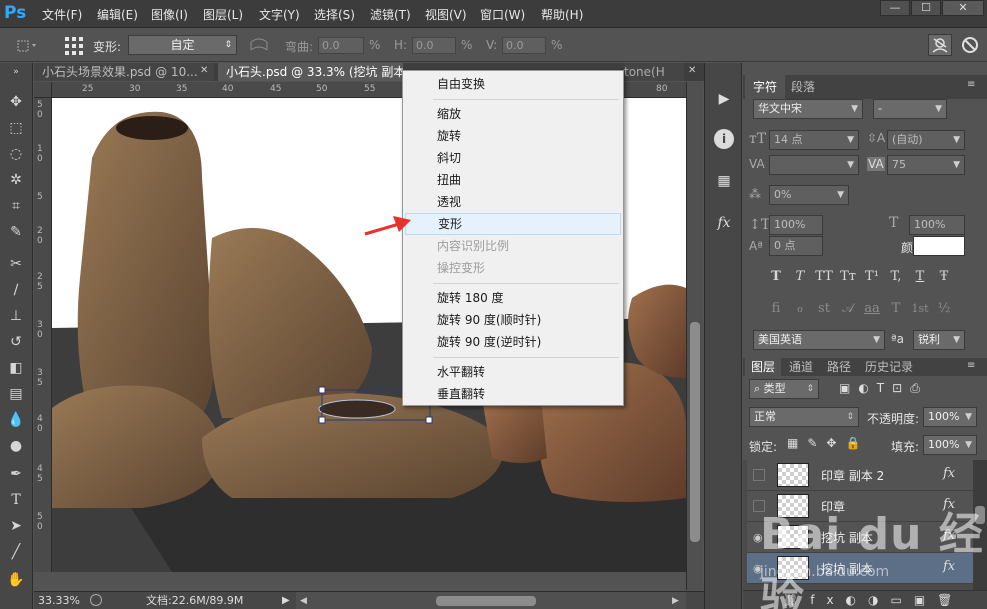 The image size is (987, 609). I want to click on faux-italic-button: T, so click(800, 277).